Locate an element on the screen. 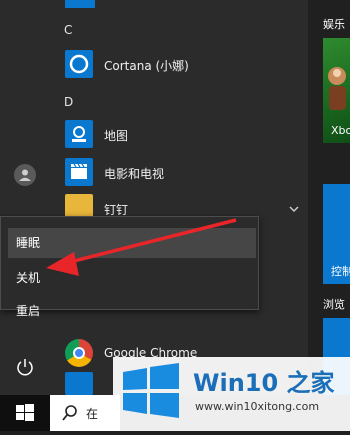 The width and height of the screenshot is (350, 435). watermark-url: www.win10xitong.com is located at coordinates (257, 406).